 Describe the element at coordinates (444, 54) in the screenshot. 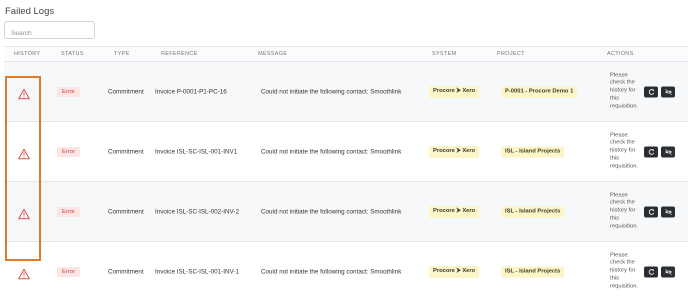

I see `header-system: SYSTEM` at that location.